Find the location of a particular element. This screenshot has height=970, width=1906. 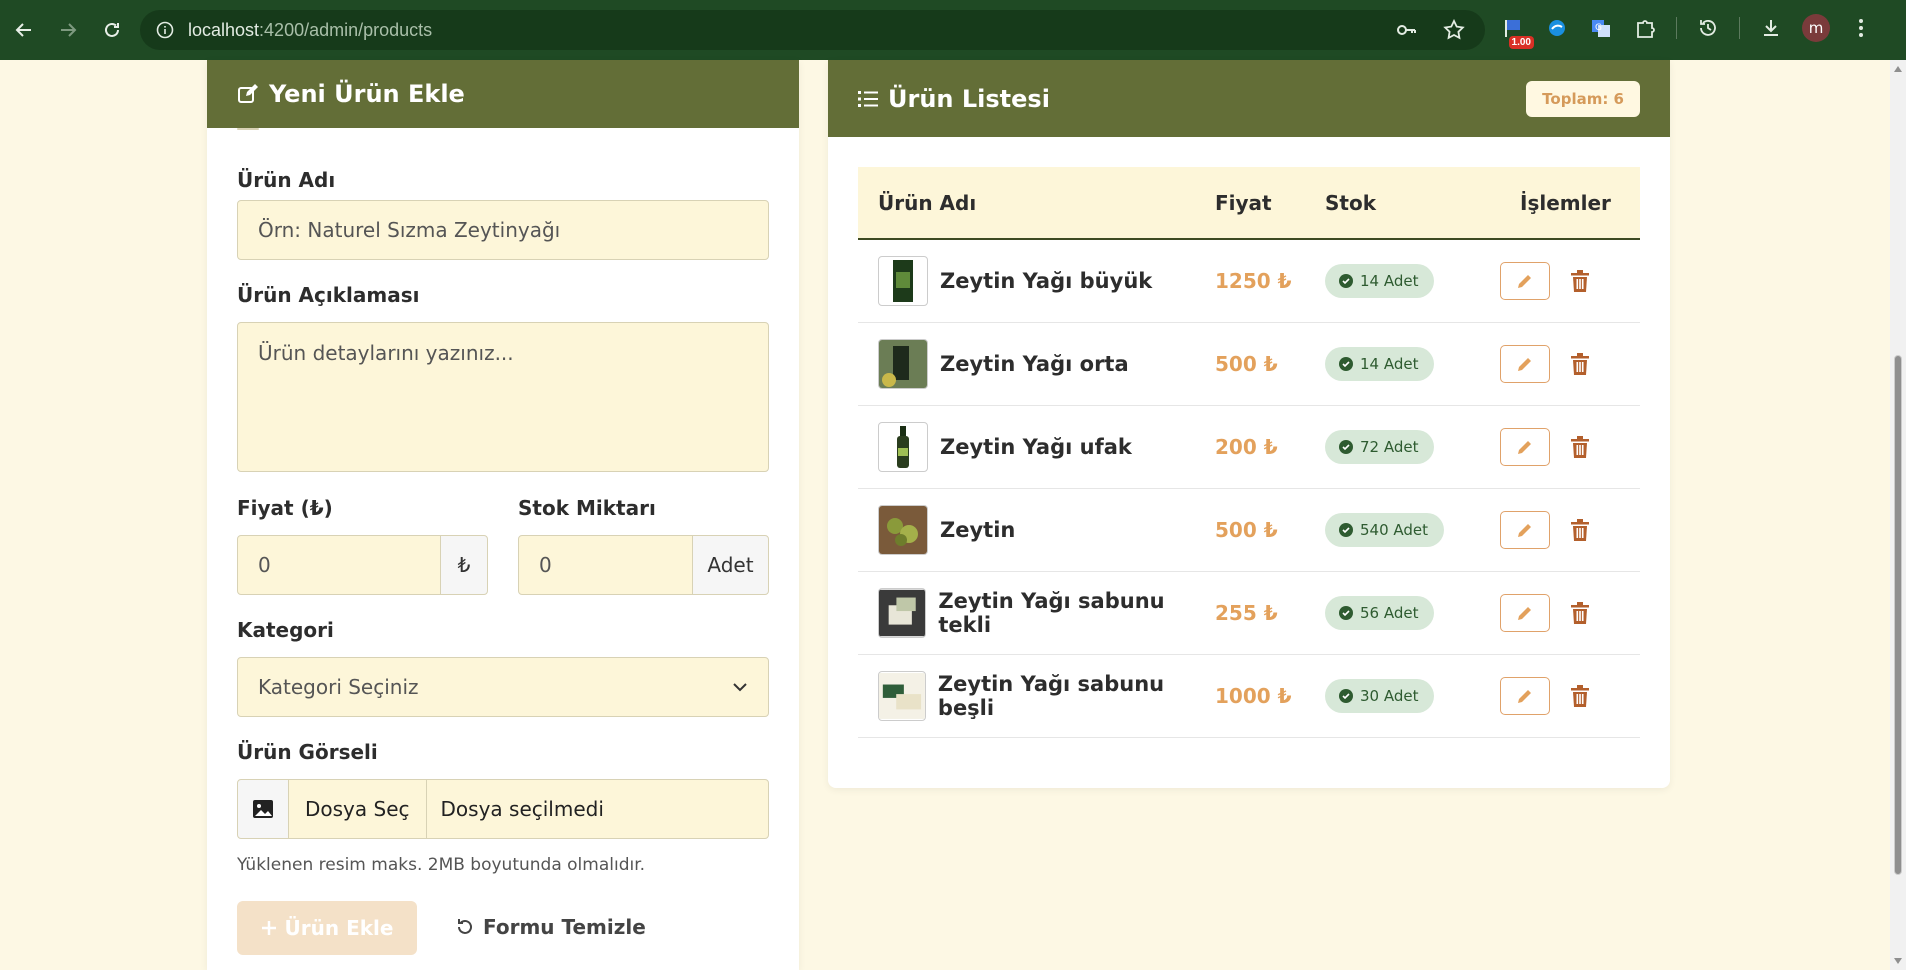

price-input: 0 is located at coordinates (339, 565).